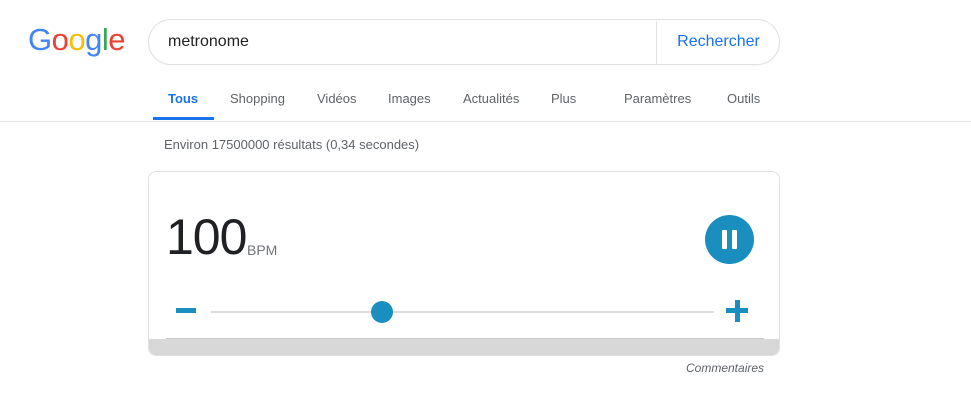 The image size is (971, 397). Describe the element at coordinates (657, 98) in the screenshot. I see `tab-settings: Paramètres` at that location.